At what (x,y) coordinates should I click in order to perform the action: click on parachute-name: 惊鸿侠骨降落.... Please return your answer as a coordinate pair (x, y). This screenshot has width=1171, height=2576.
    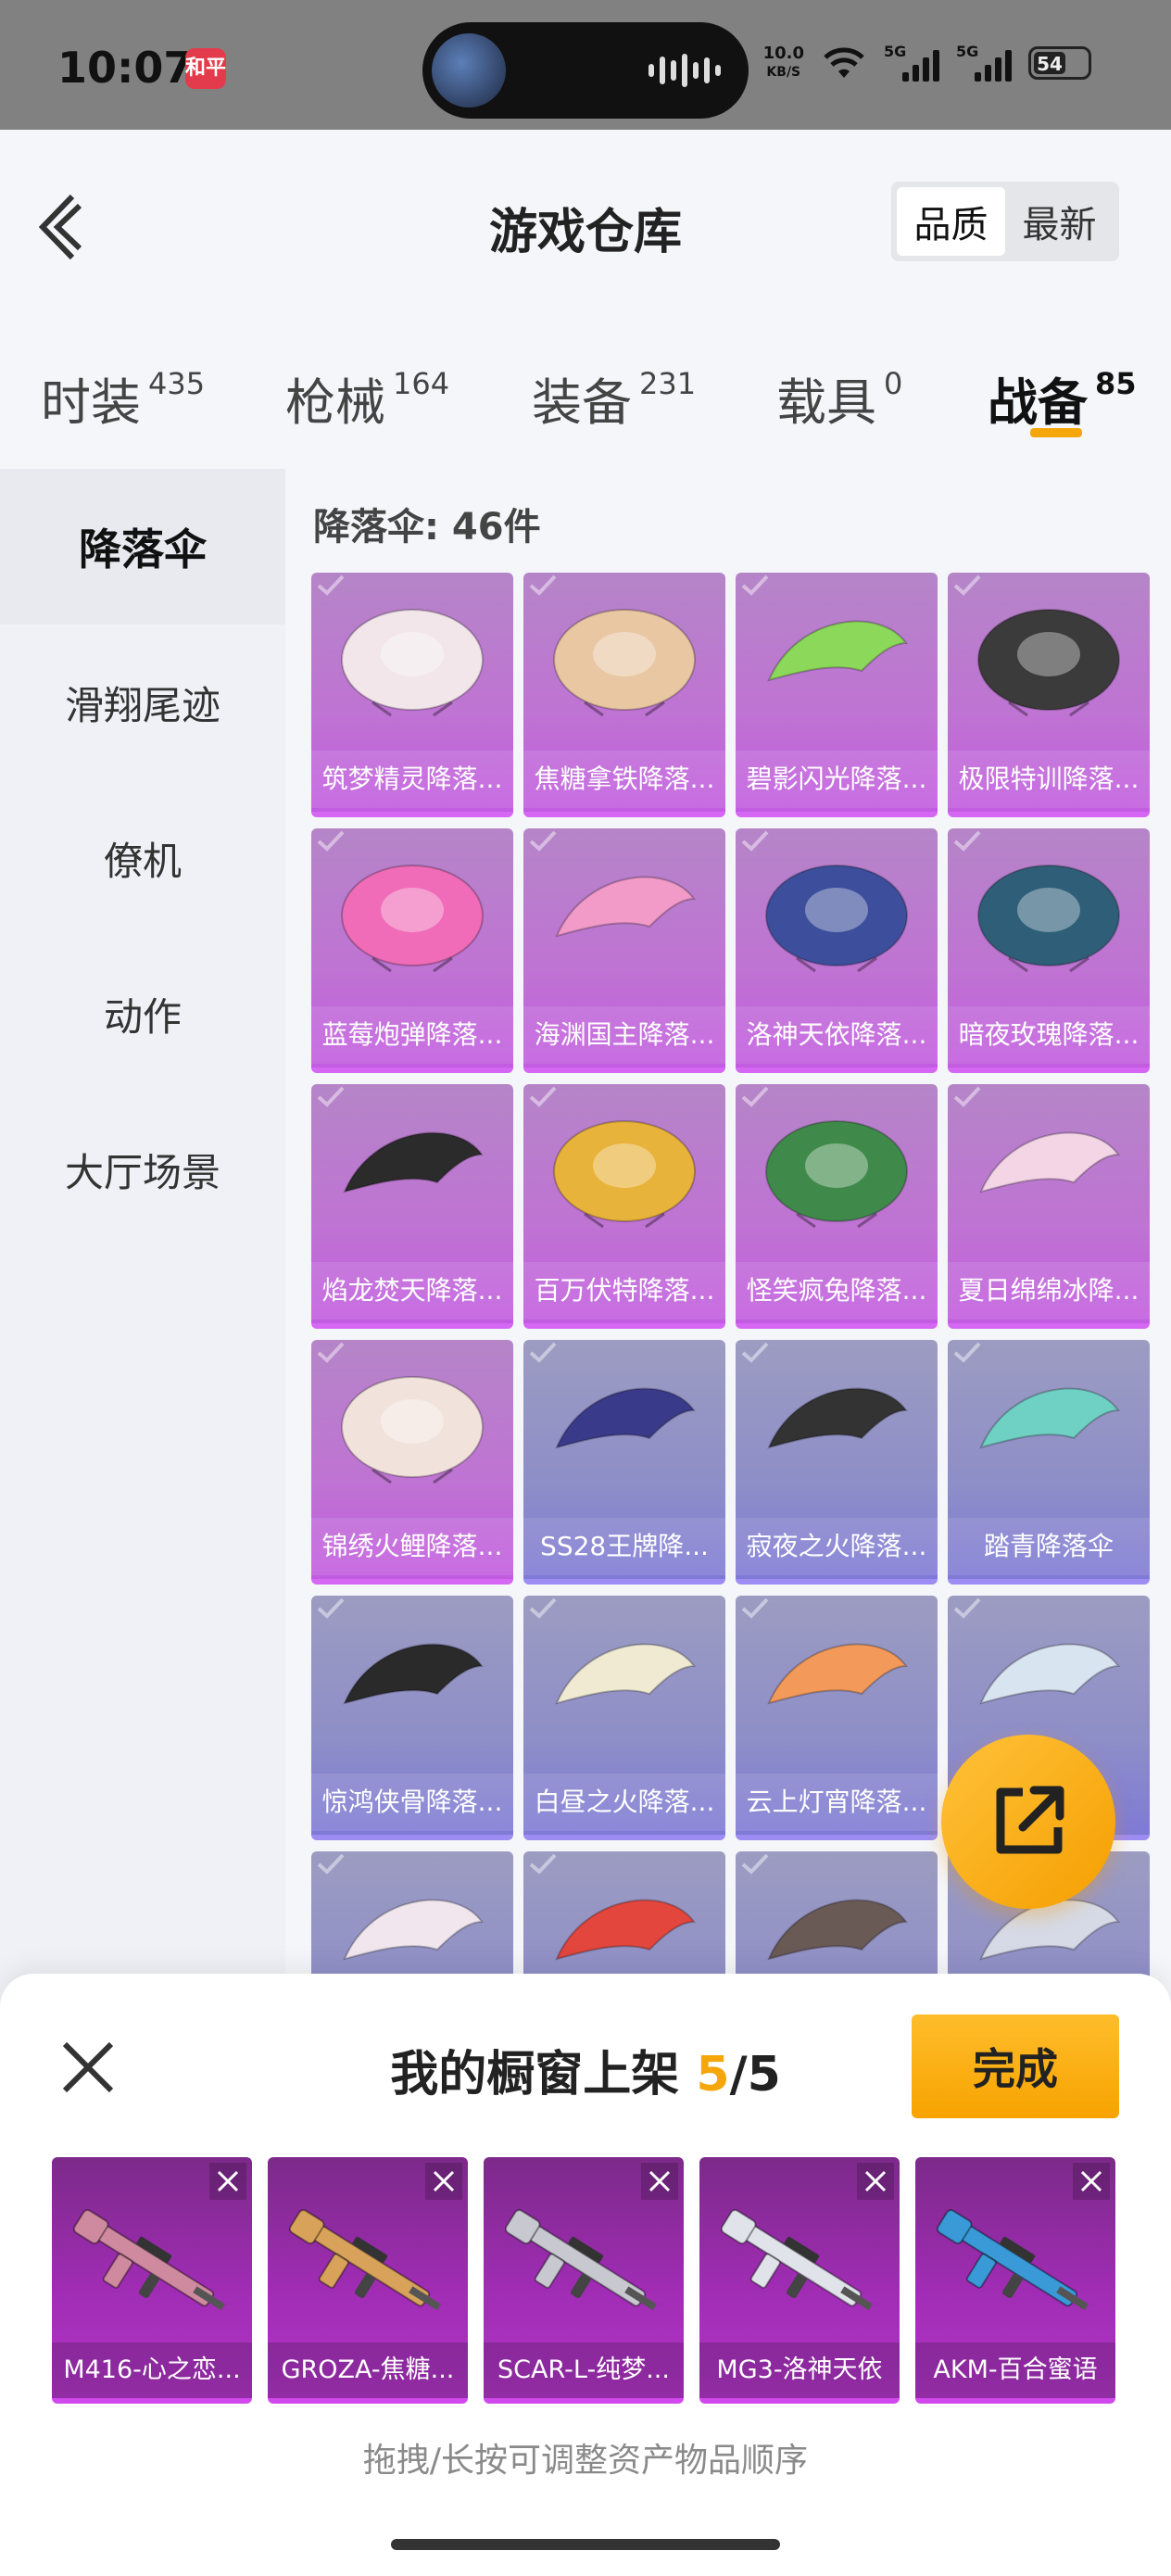
    Looking at the image, I should click on (412, 1803).